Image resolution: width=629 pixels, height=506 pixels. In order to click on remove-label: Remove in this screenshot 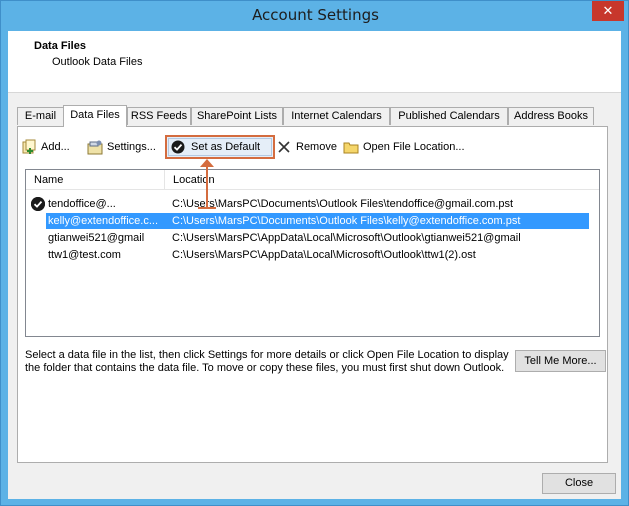, I will do `click(316, 147)`.